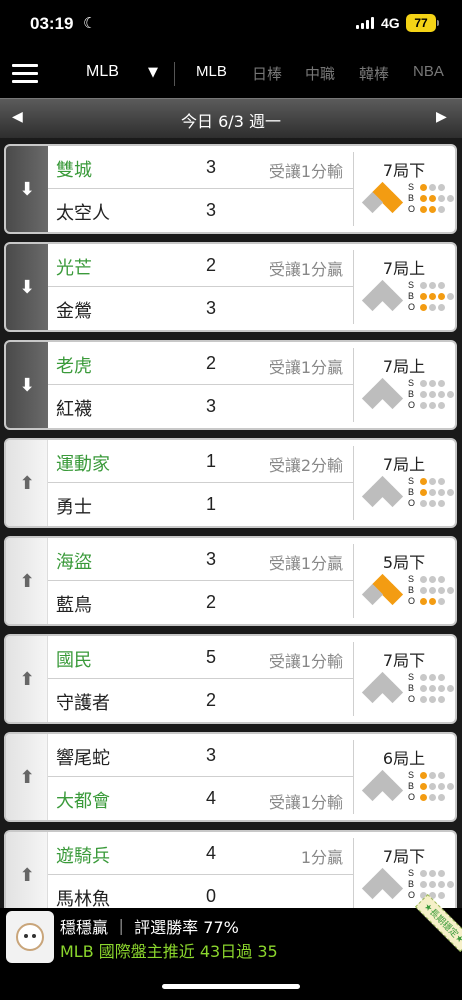 The width and height of the screenshot is (462, 1000). Describe the element at coordinates (438, 23) in the screenshot. I see `battery-tip` at that location.